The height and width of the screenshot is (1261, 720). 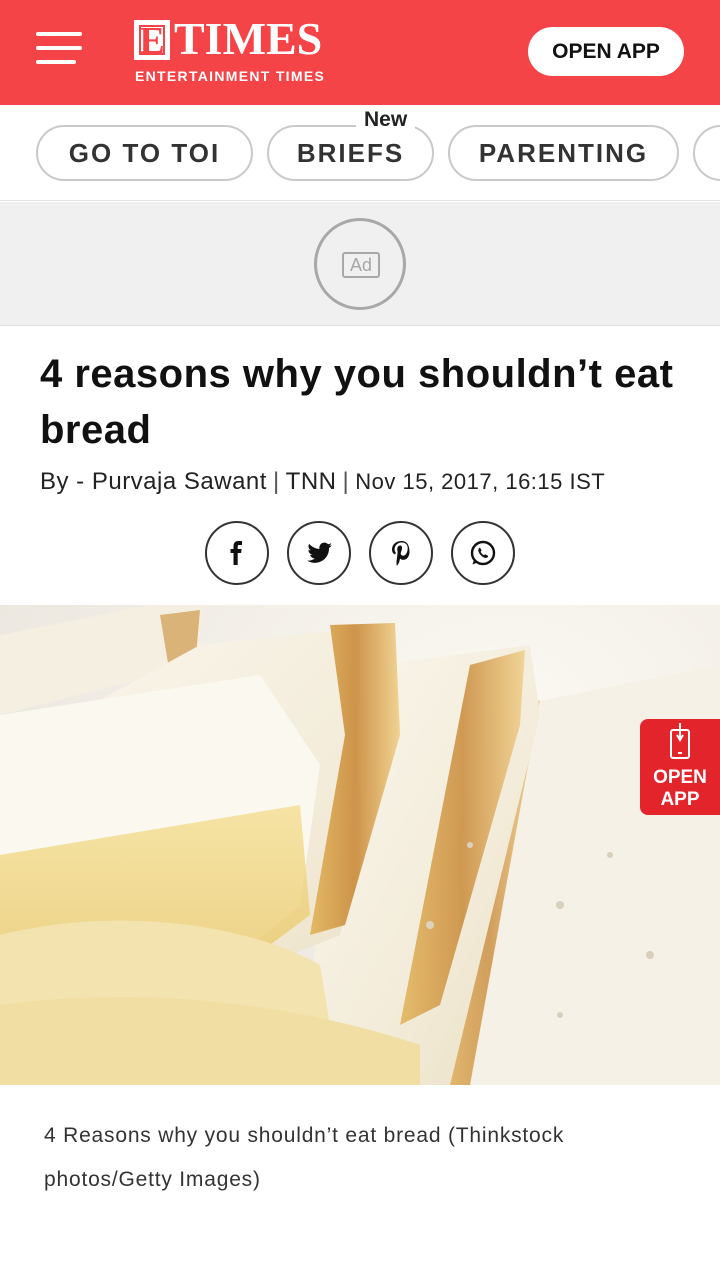 What do you see at coordinates (248, 38) in the screenshot?
I see `logo-wordmark: TIMES` at bounding box center [248, 38].